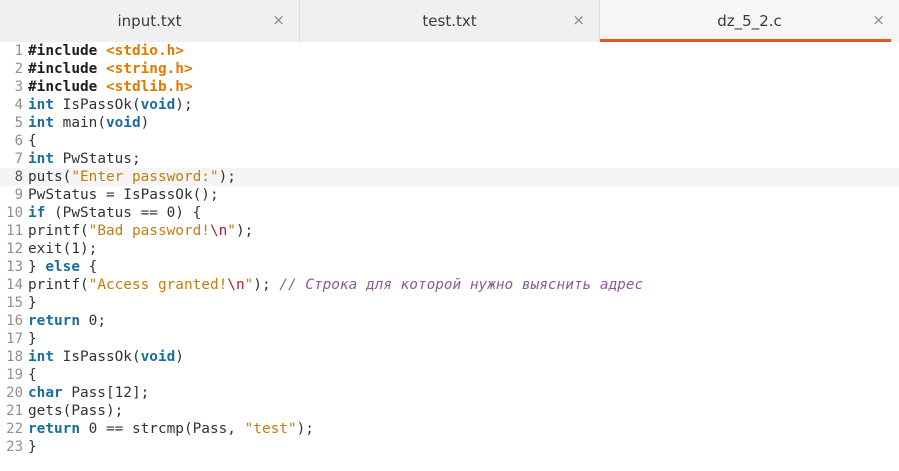 The height and width of the screenshot is (471, 899). I want to click on code-line: 4 int IsPassOk(void);, so click(449, 105).